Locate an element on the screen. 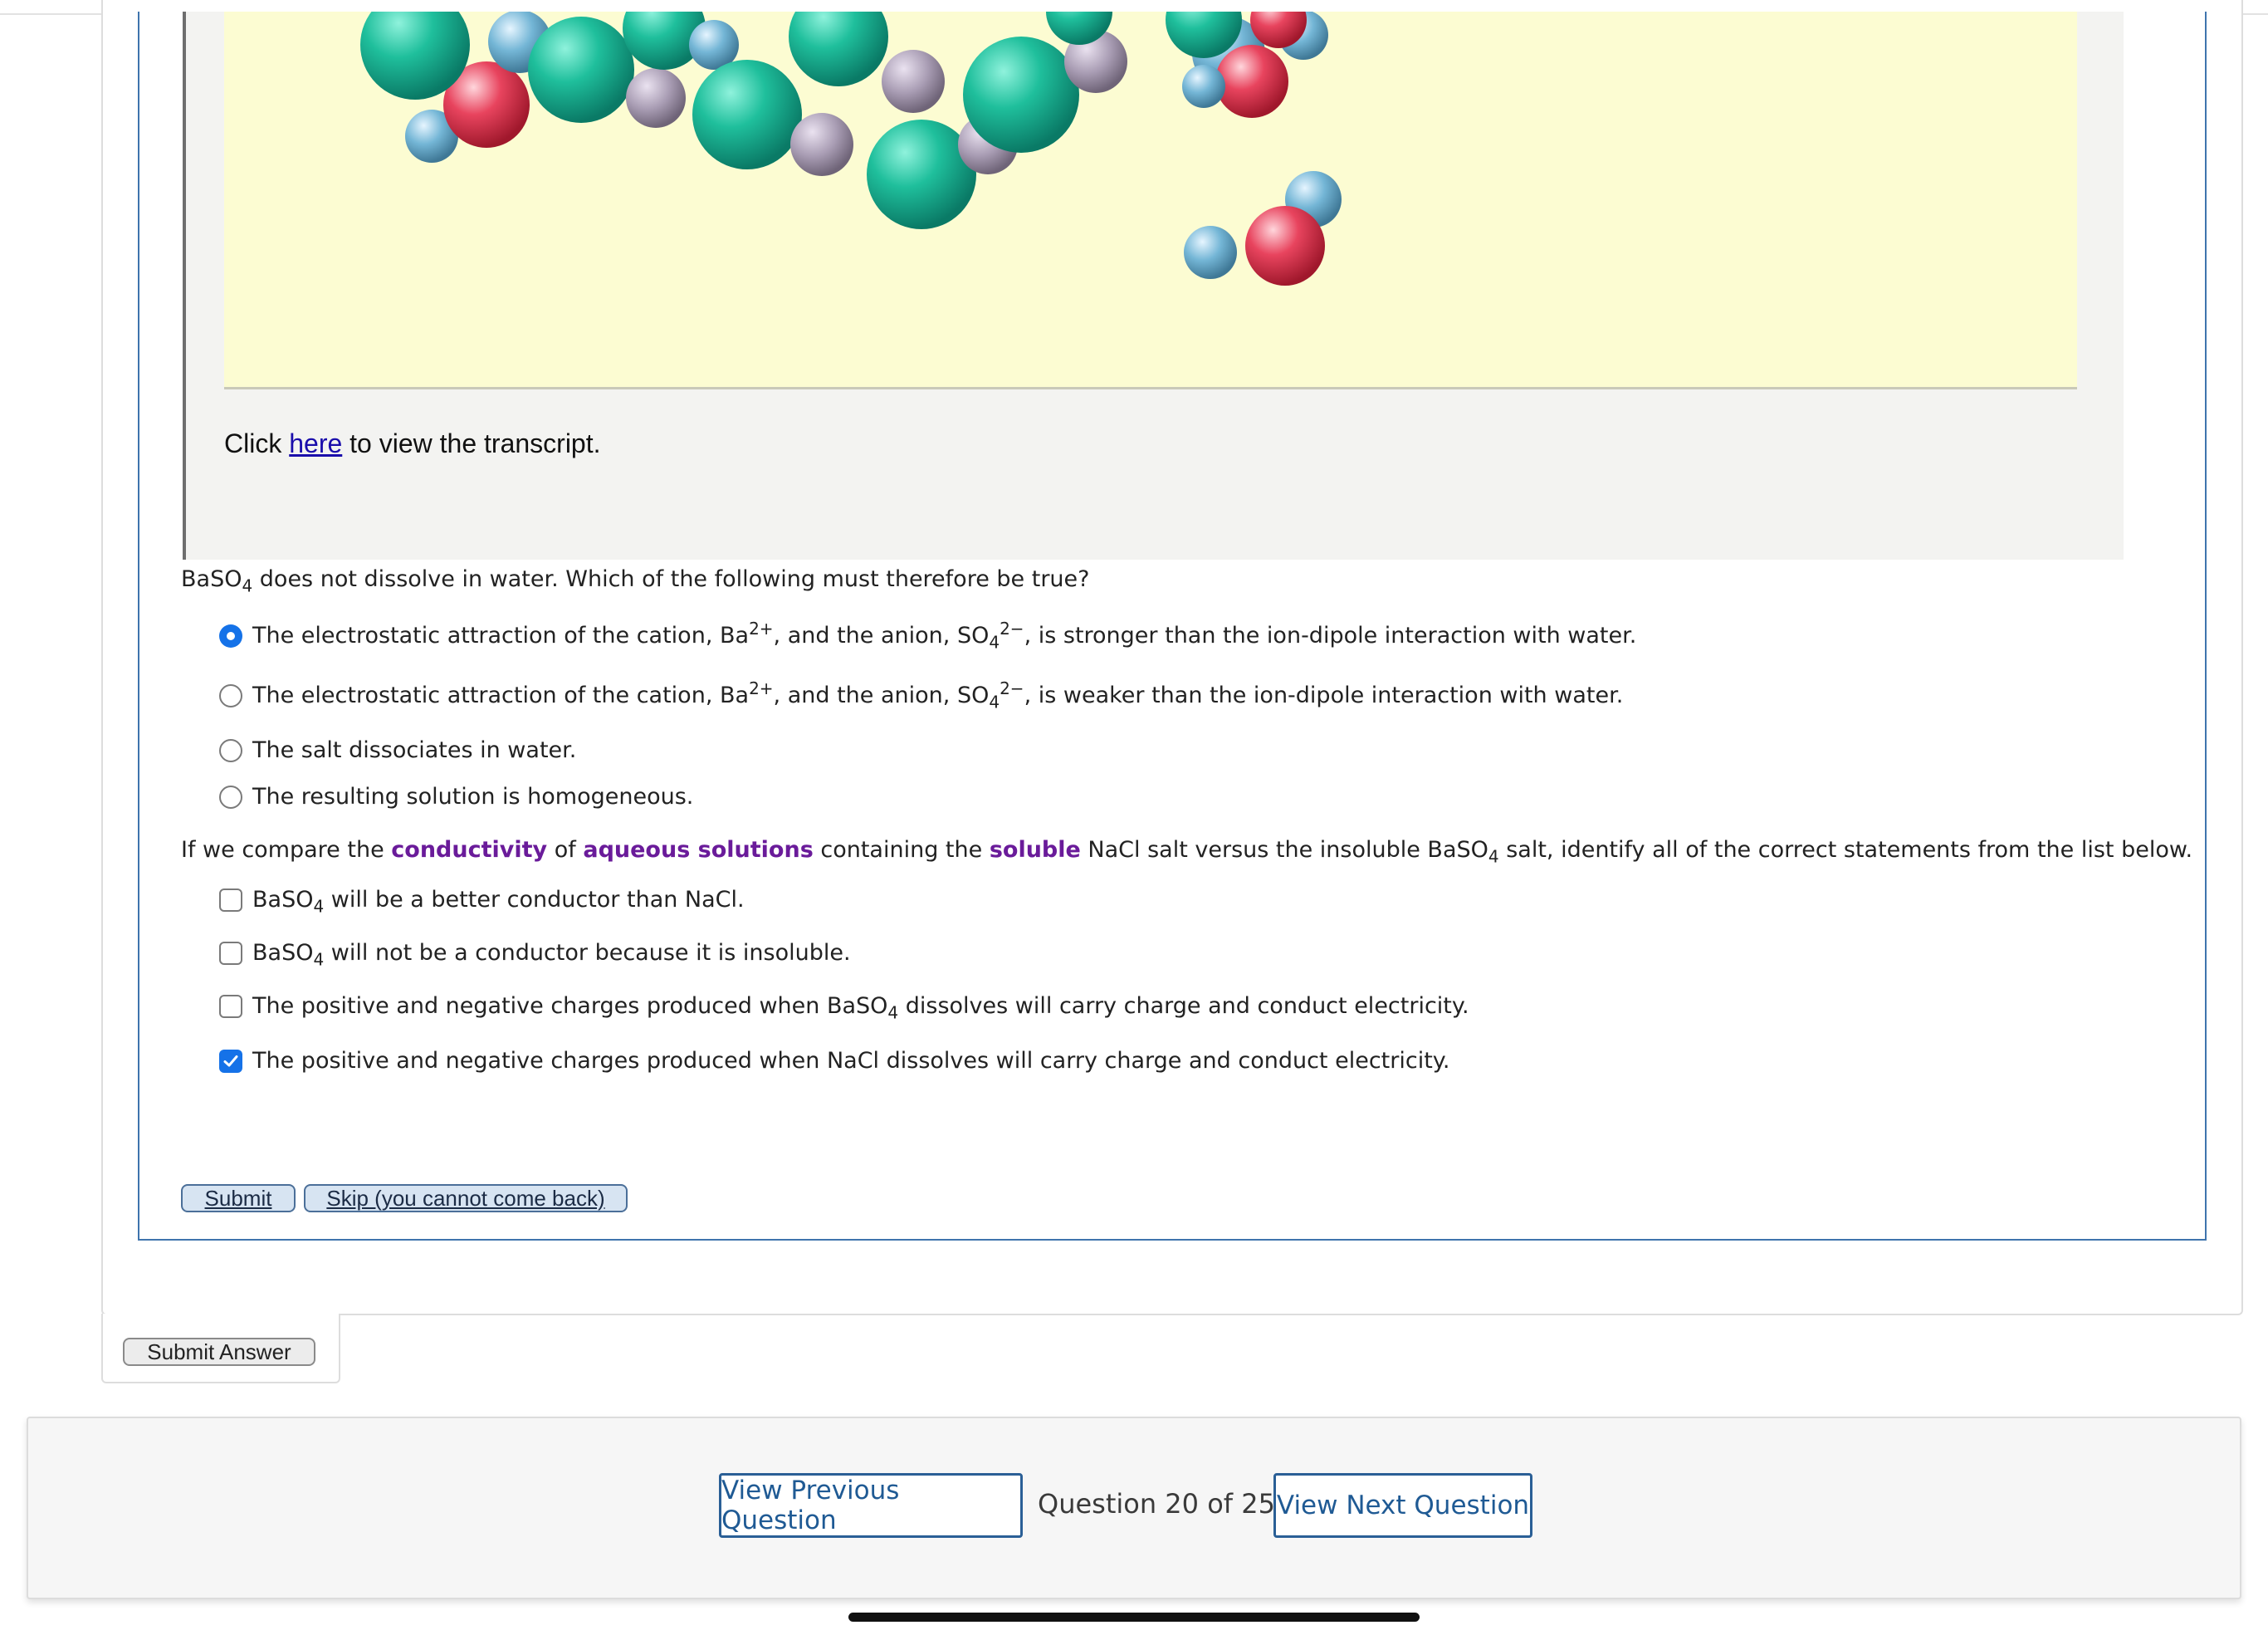  checkbox-checked is located at coordinates (230, 1061).